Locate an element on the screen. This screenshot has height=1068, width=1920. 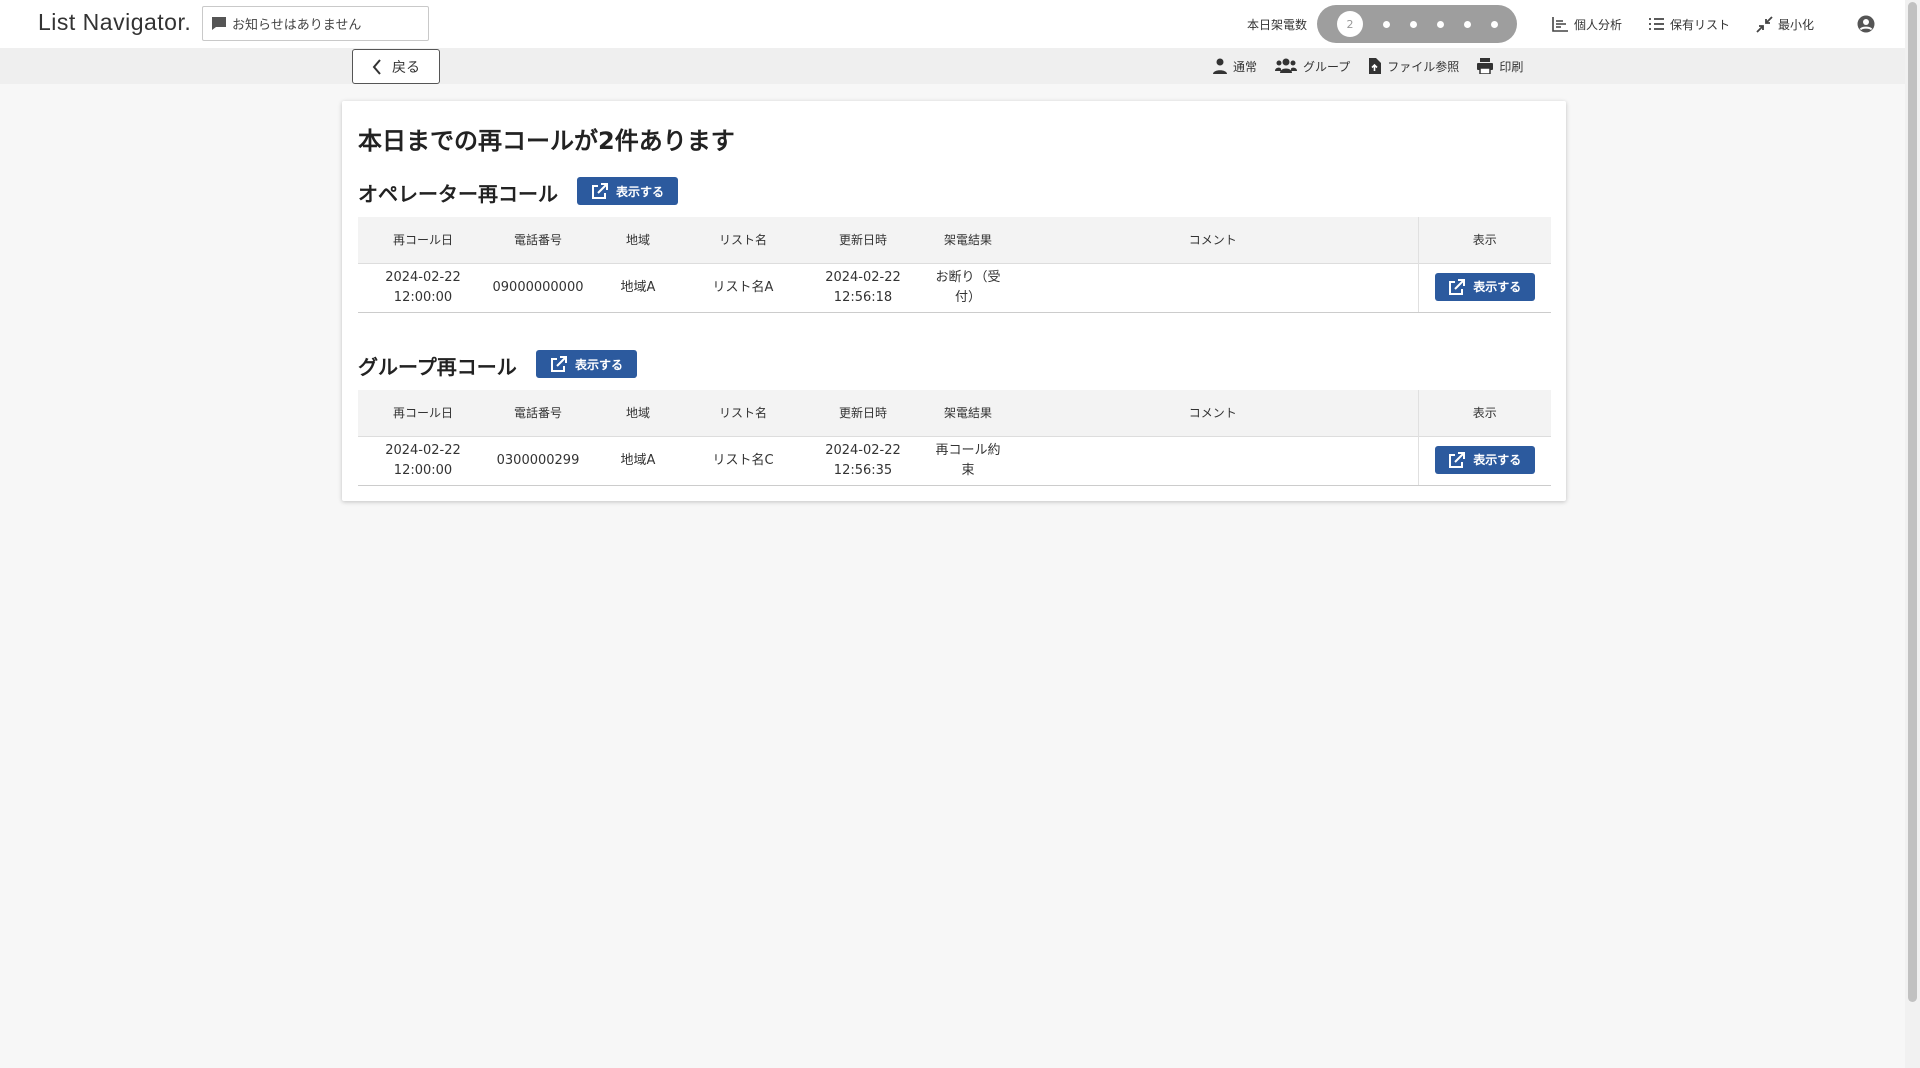
vertical-scrollbar is located at coordinates (1912, 534).